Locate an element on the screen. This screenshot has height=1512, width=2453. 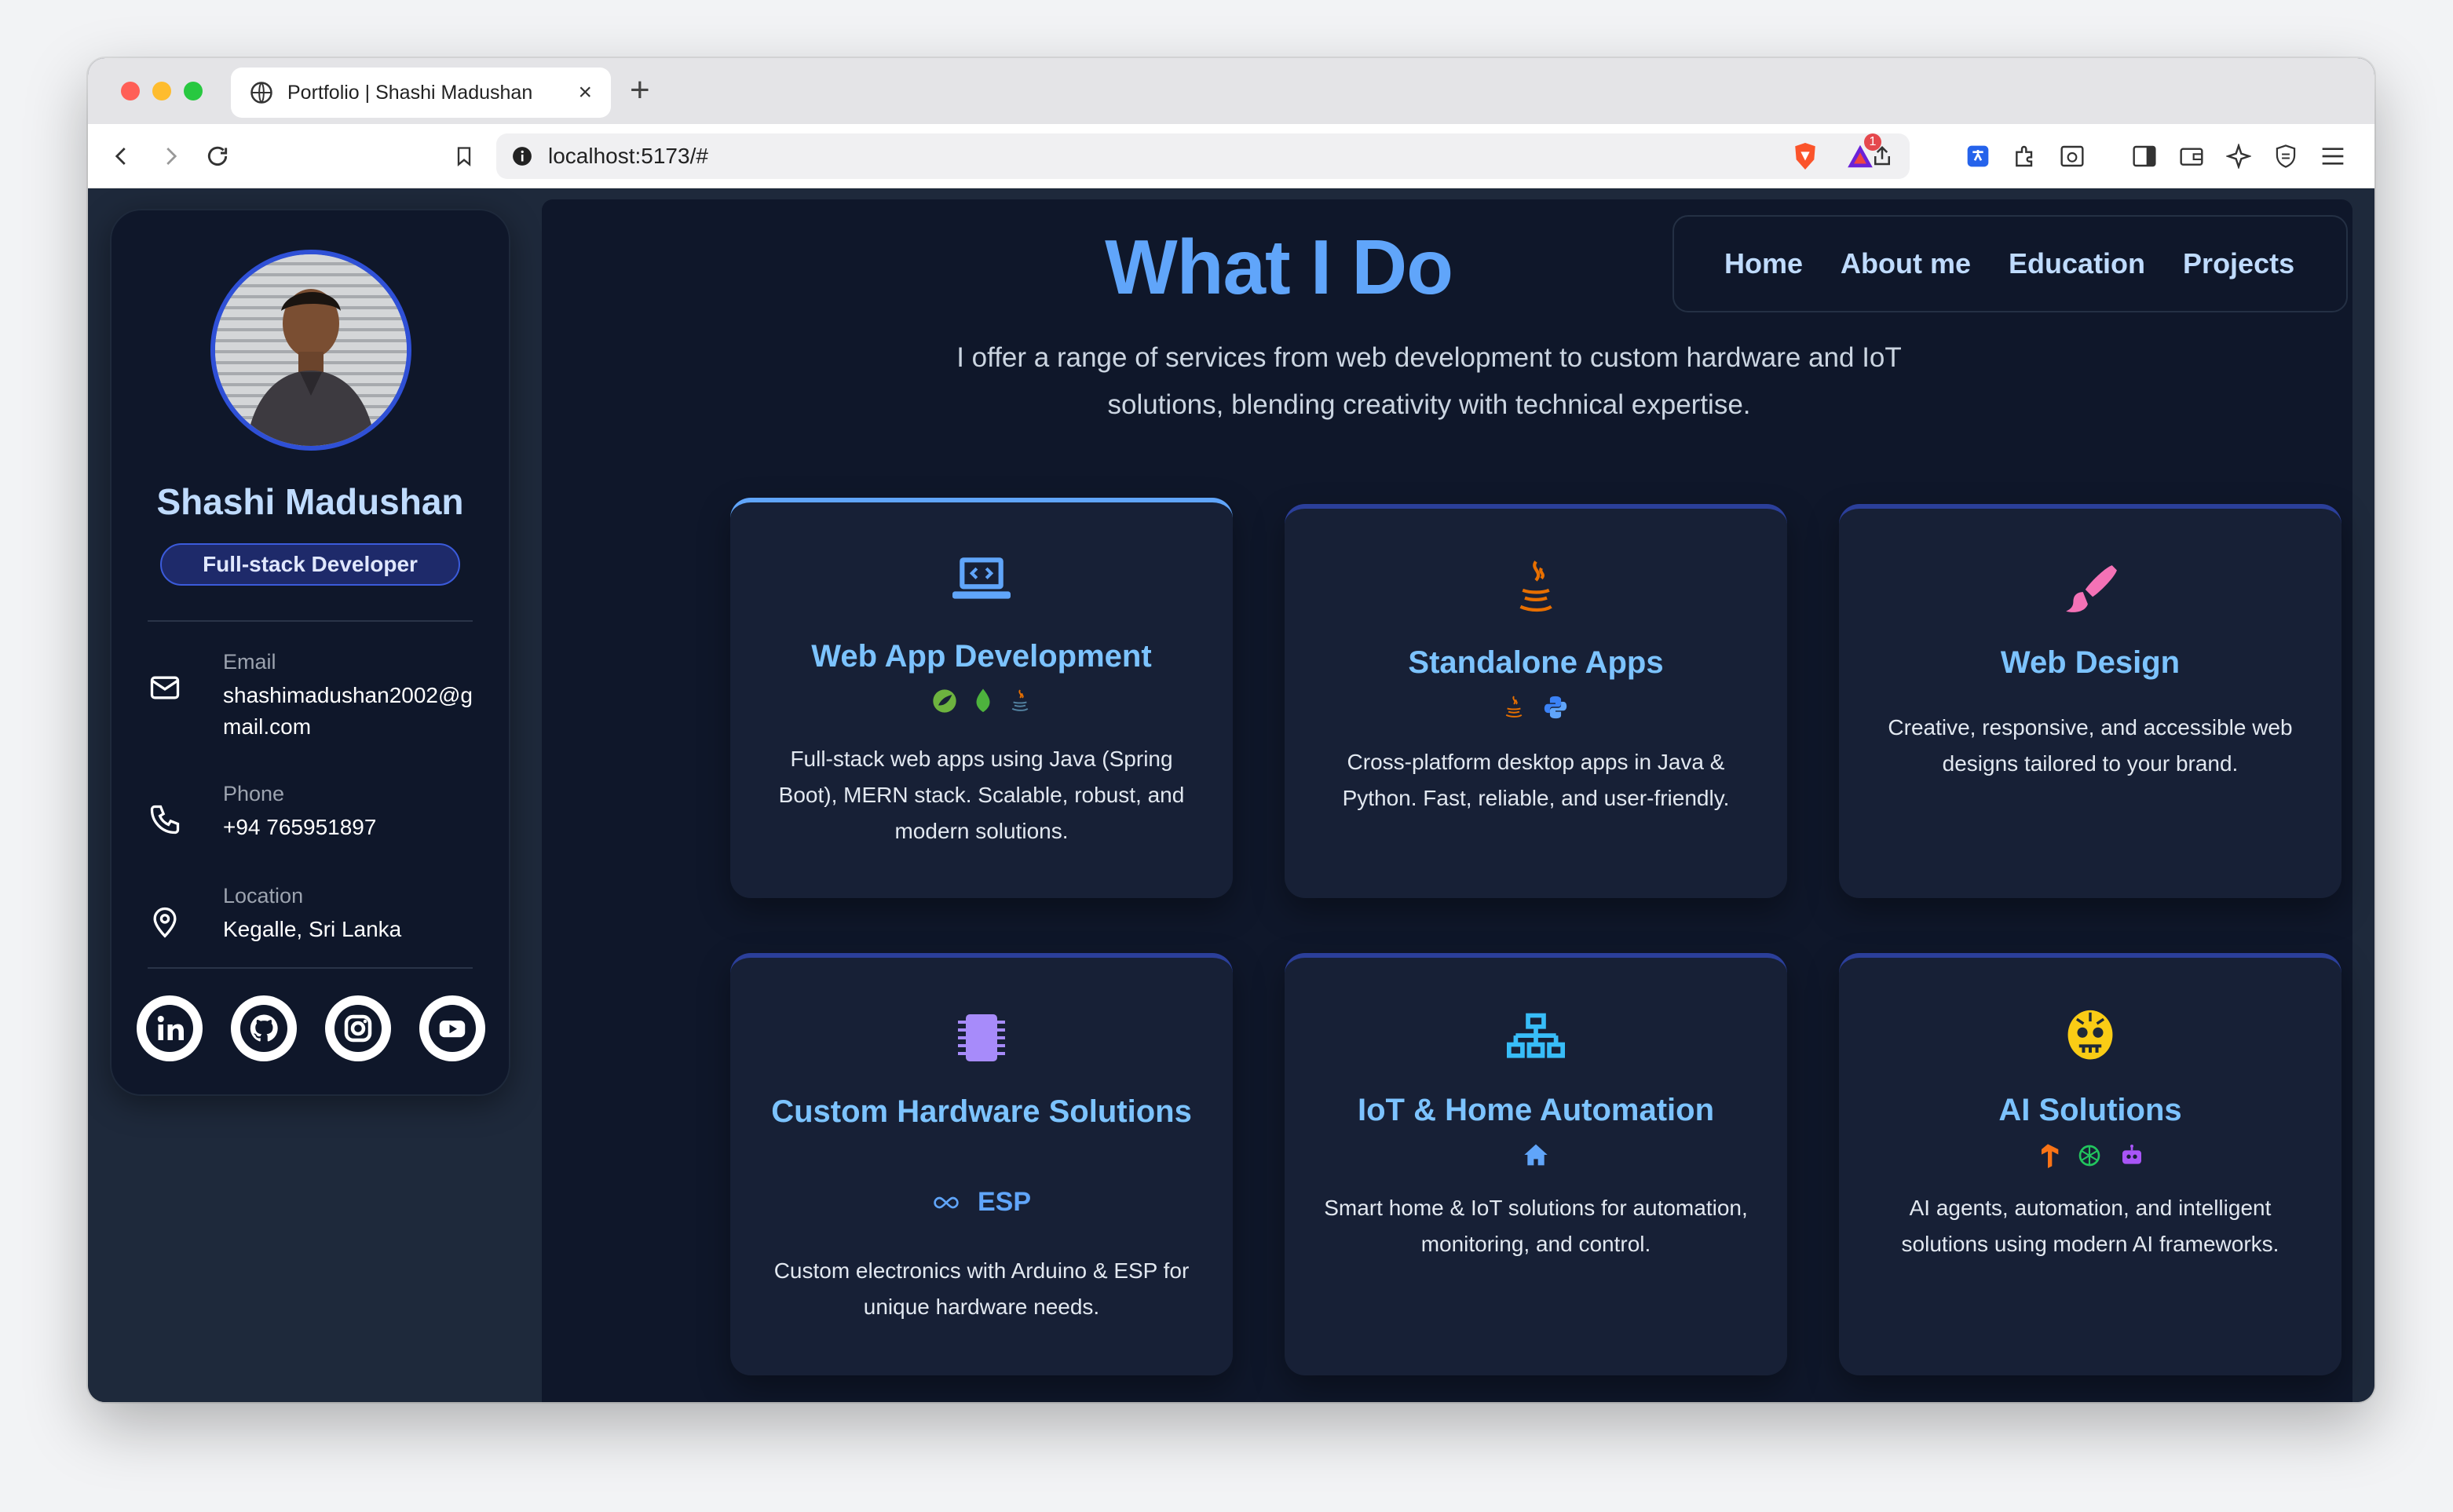
zoom-window-button is located at coordinates (193, 91).